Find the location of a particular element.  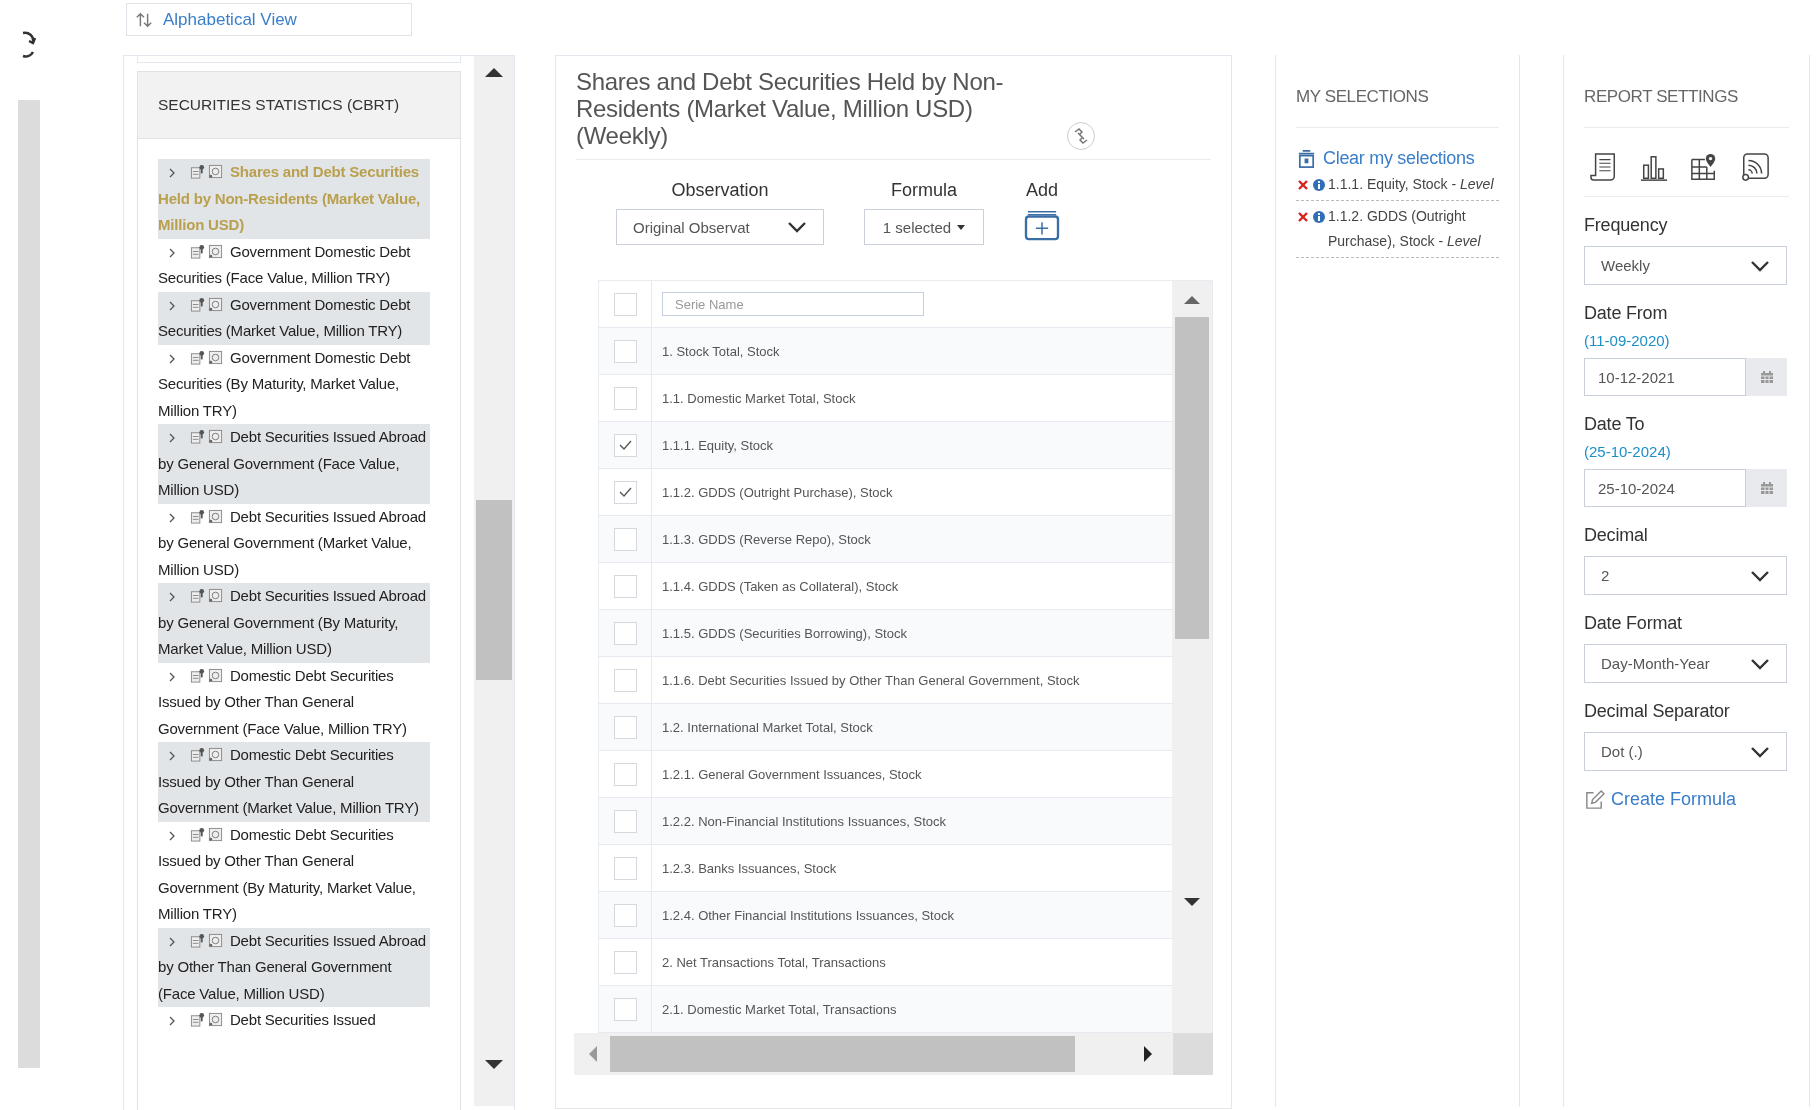

bar-chart-icon is located at coordinates (1654, 168).